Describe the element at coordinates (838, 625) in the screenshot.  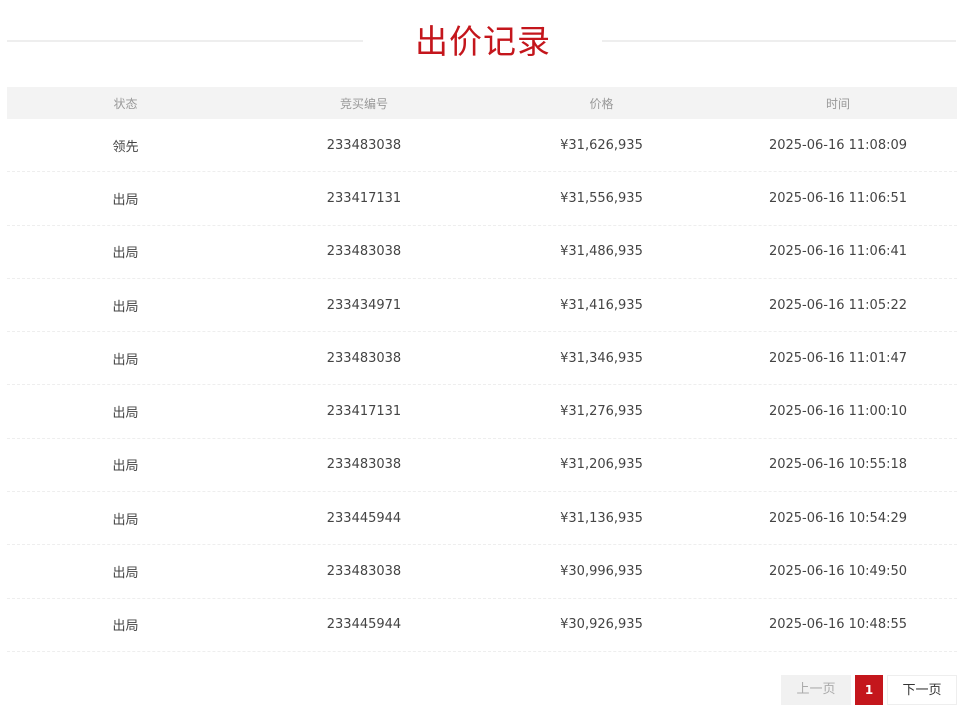
I see `cell-time: 2025-06-16 10:48:55` at that location.